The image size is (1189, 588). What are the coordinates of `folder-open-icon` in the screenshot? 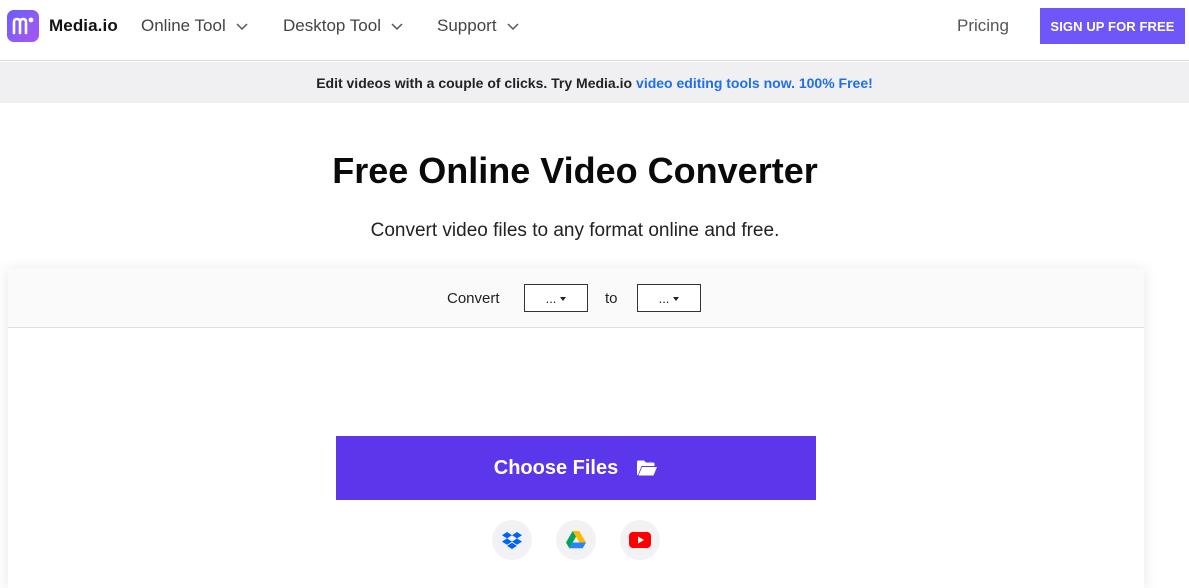 It's located at (647, 468).